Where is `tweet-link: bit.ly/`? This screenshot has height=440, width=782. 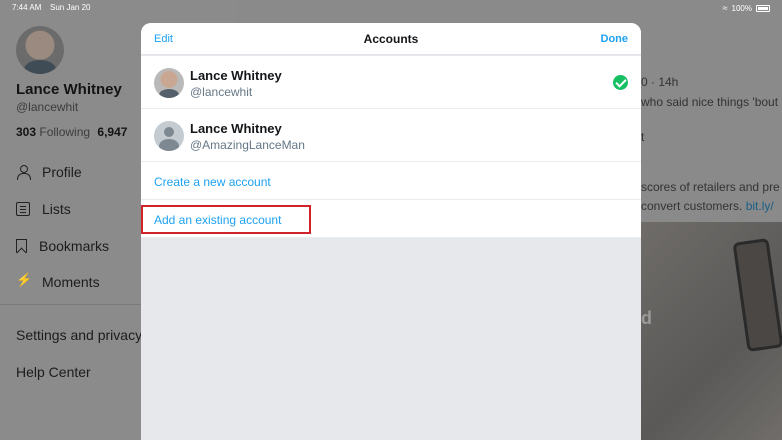
tweet-link: bit.ly/ is located at coordinates (760, 206).